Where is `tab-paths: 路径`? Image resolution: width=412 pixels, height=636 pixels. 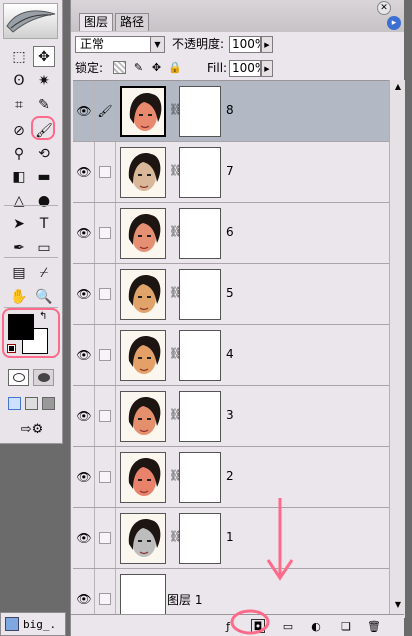
tab-paths: 路径 is located at coordinates (132, 22).